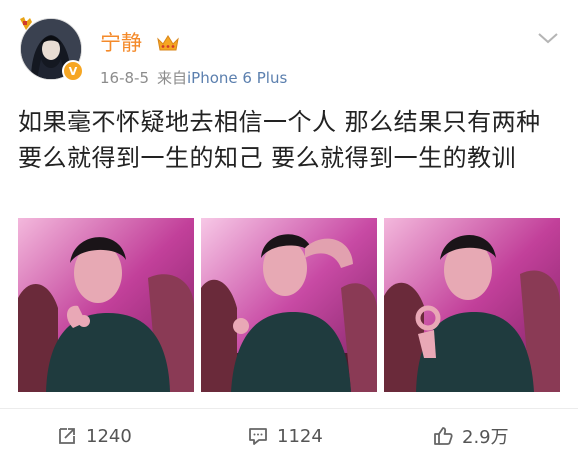  I want to click on post-date: 16-8-5, so click(124, 78).